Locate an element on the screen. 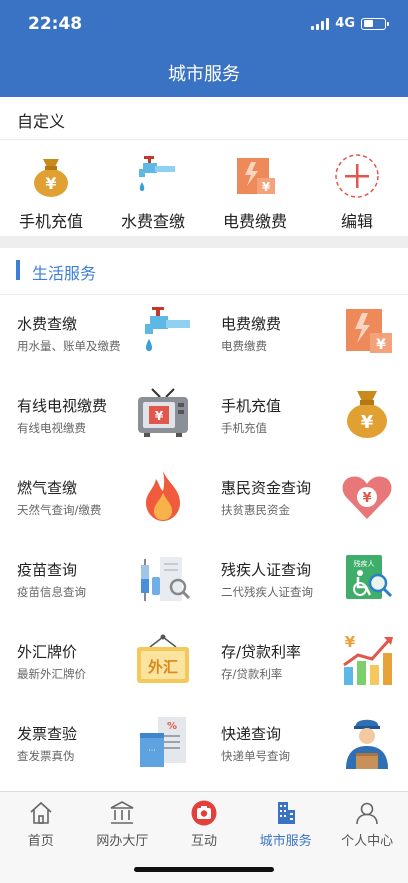  service-gas: 燃气查缴 天然气查询/缴费 is located at coordinates (102, 500).